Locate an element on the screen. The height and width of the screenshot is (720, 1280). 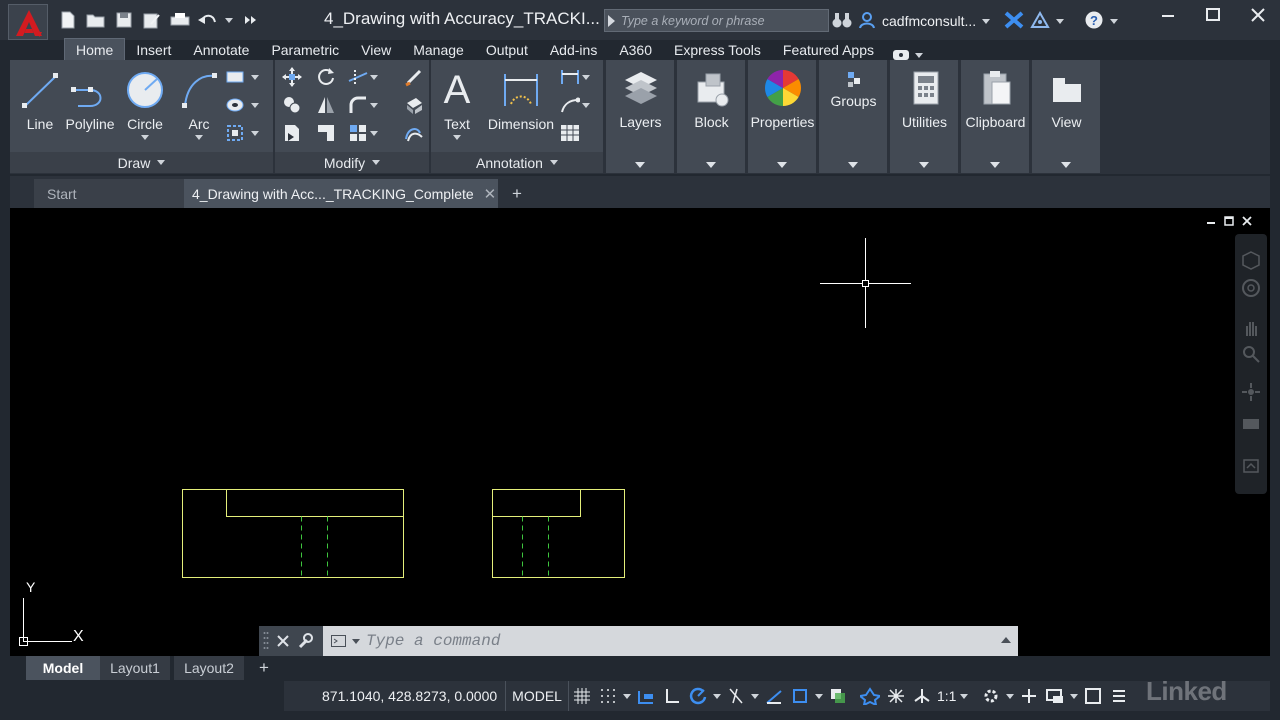
hatch-dropdown-icon is located at coordinates (255, 105).